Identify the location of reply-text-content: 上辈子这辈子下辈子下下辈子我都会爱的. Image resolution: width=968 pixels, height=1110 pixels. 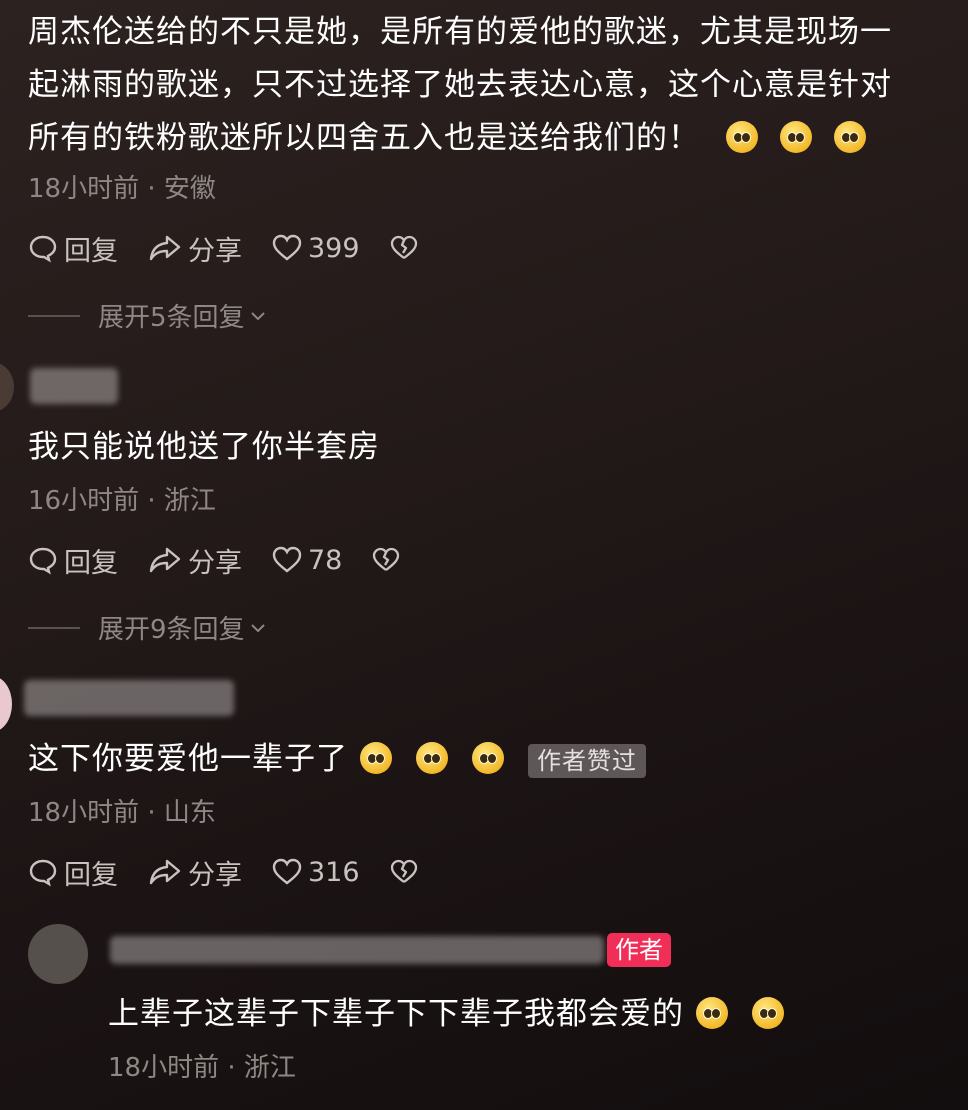
(396, 1014).